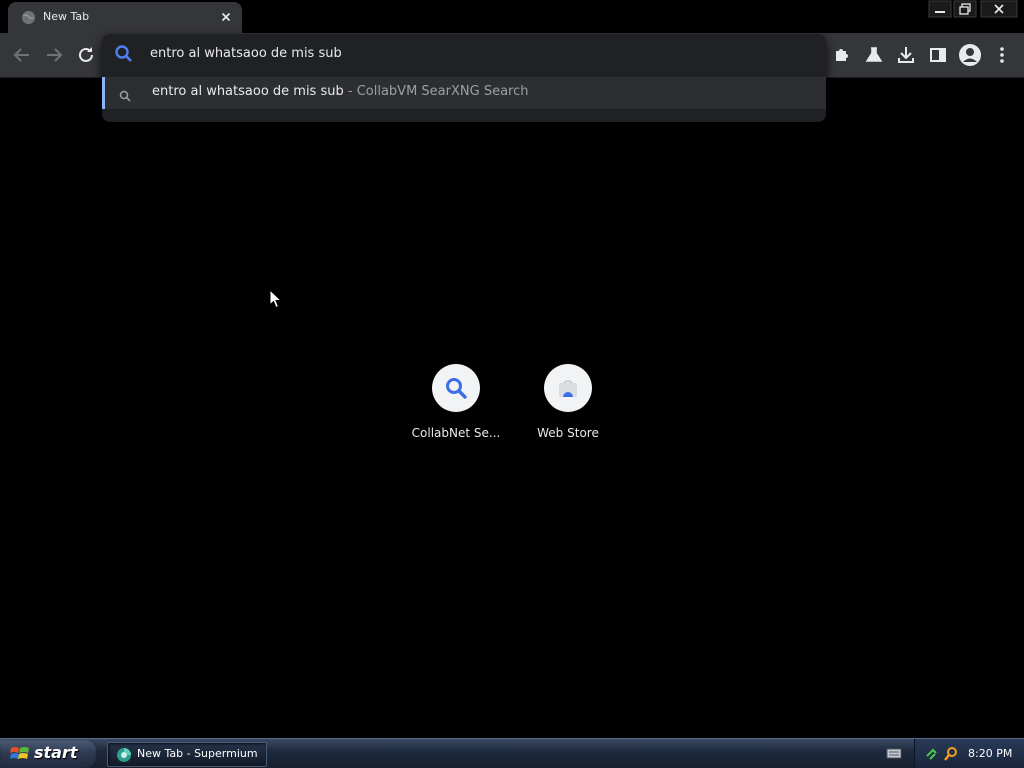  What do you see at coordinates (66, 16) in the screenshot?
I see `tab-title: New Tab` at bounding box center [66, 16].